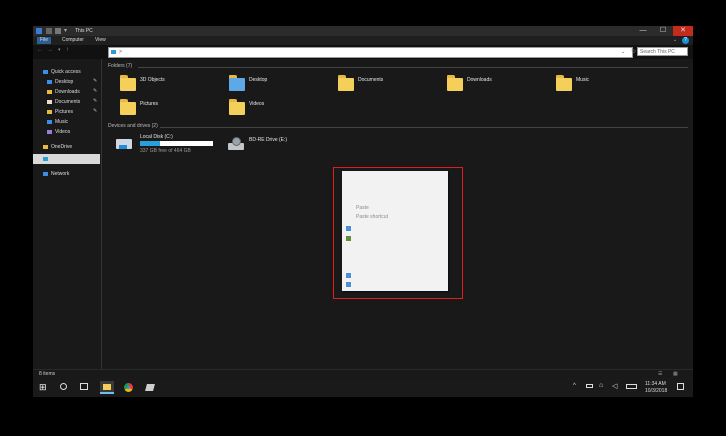 This screenshot has height=436, width=726. Describe the element at coordinates (663, 31) in the screenshot. I see `maximize-button: ☐` at that location.